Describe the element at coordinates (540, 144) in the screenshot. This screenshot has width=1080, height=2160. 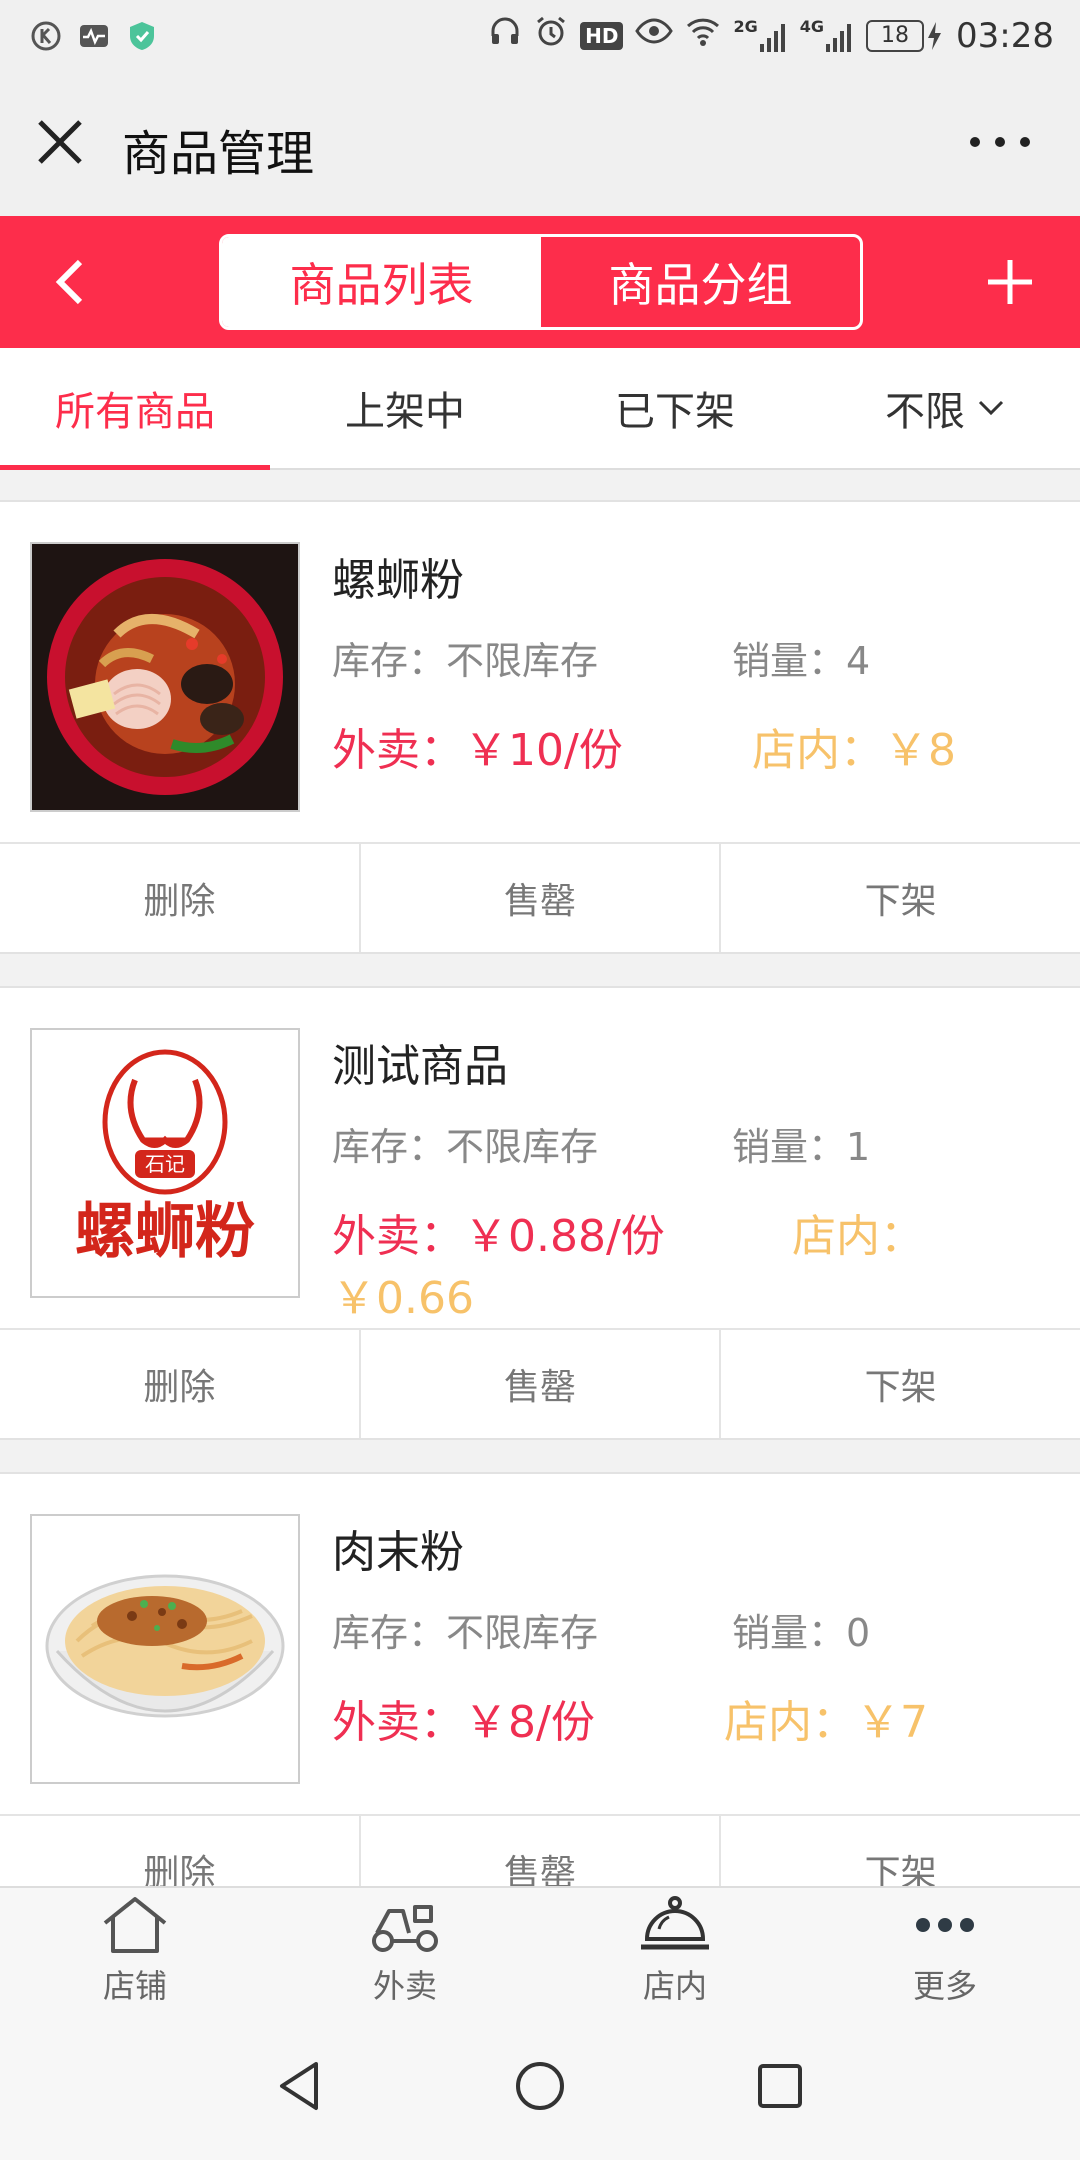
I see `title-bar: 商品管理` at that location.